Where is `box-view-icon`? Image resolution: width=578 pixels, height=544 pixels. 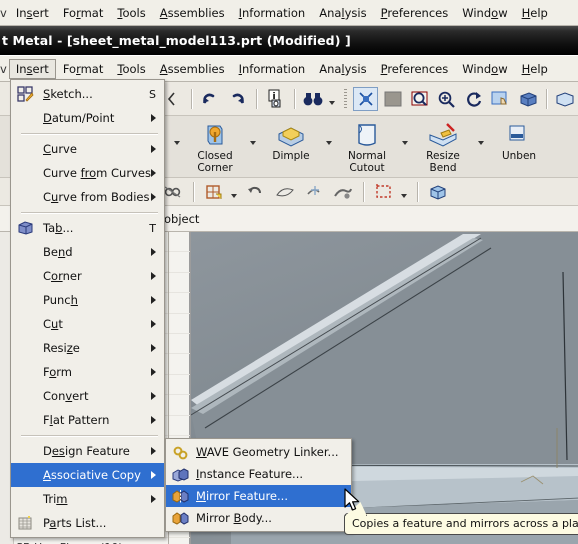 box-view-icon is located at coordinates (565, 99).